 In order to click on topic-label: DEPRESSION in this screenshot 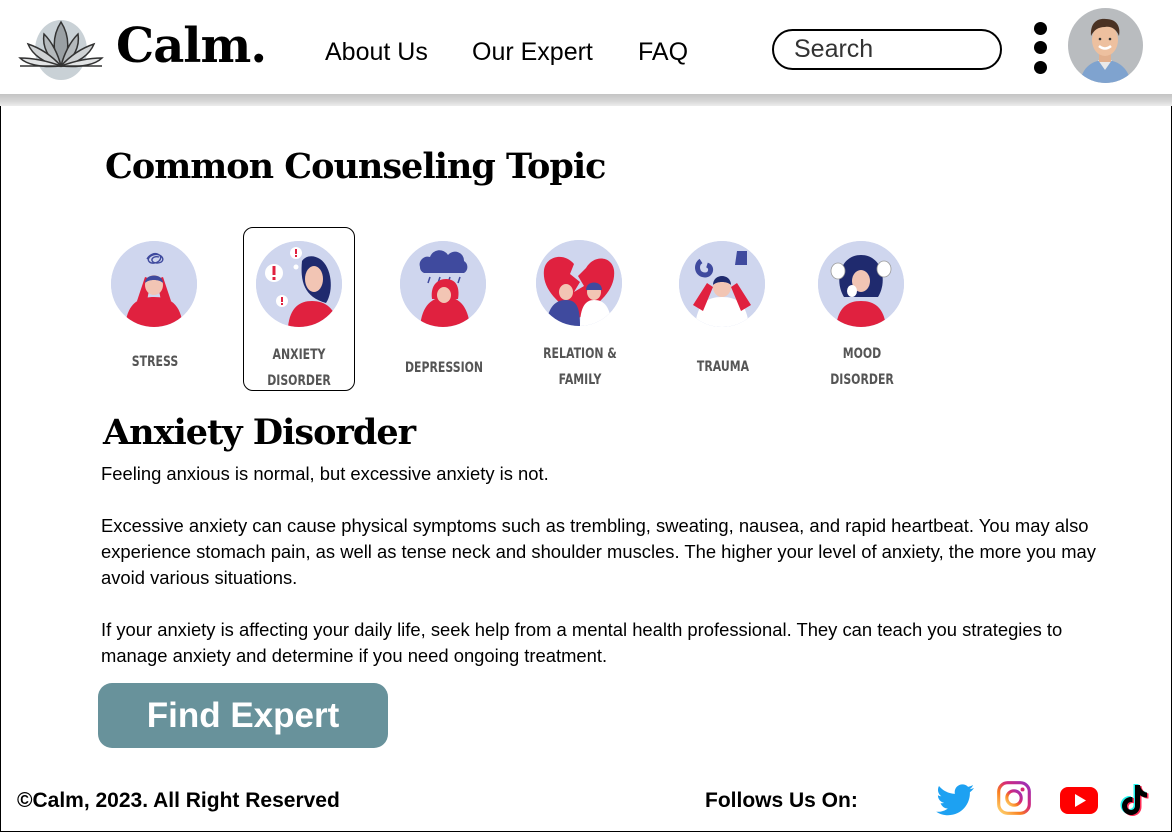, I will do `click(444, 368)`.